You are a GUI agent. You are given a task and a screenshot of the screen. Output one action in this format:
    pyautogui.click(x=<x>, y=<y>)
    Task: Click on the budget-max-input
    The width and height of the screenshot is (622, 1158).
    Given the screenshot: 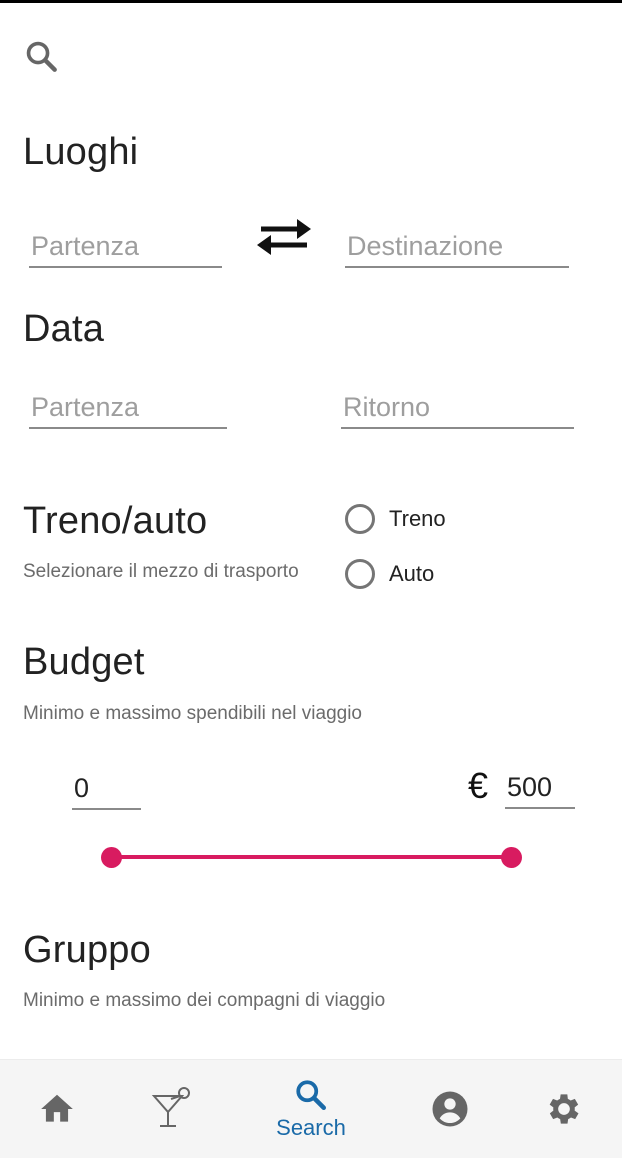 What is the action you would take?
    pyautogui.click(x=541, y=787)
    